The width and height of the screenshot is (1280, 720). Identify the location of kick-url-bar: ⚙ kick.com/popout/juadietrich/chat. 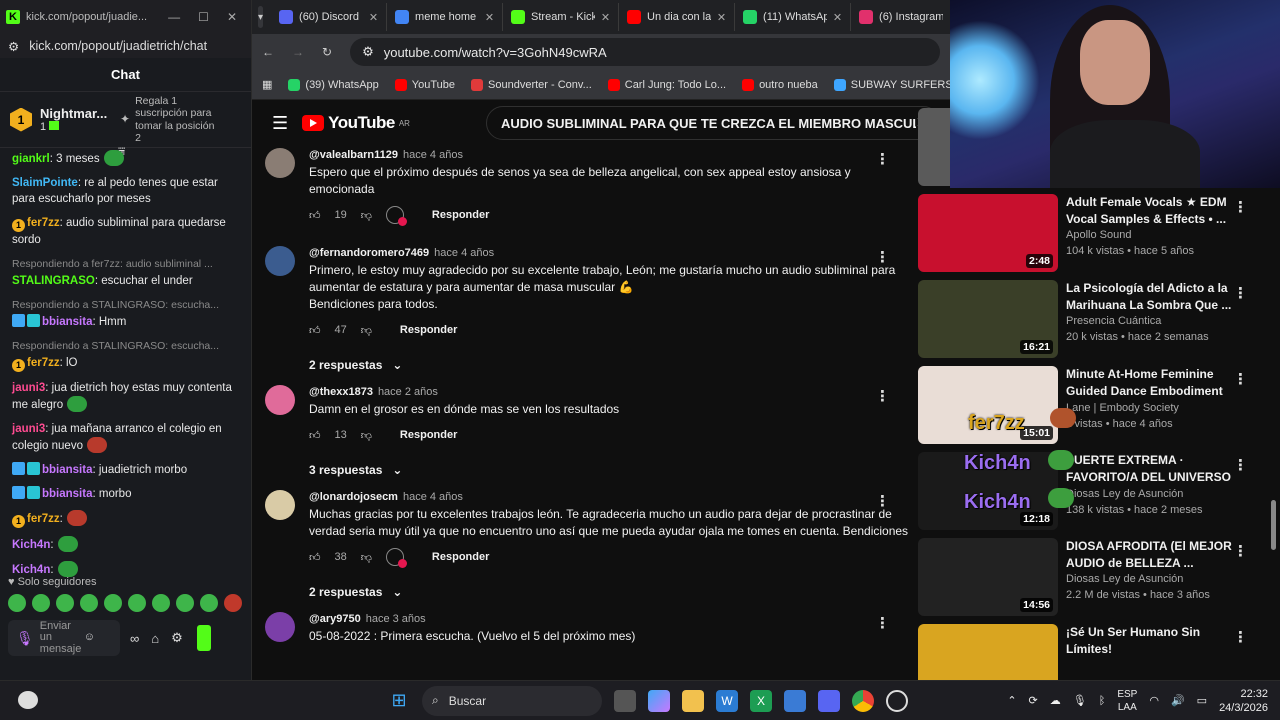
(125, 46).